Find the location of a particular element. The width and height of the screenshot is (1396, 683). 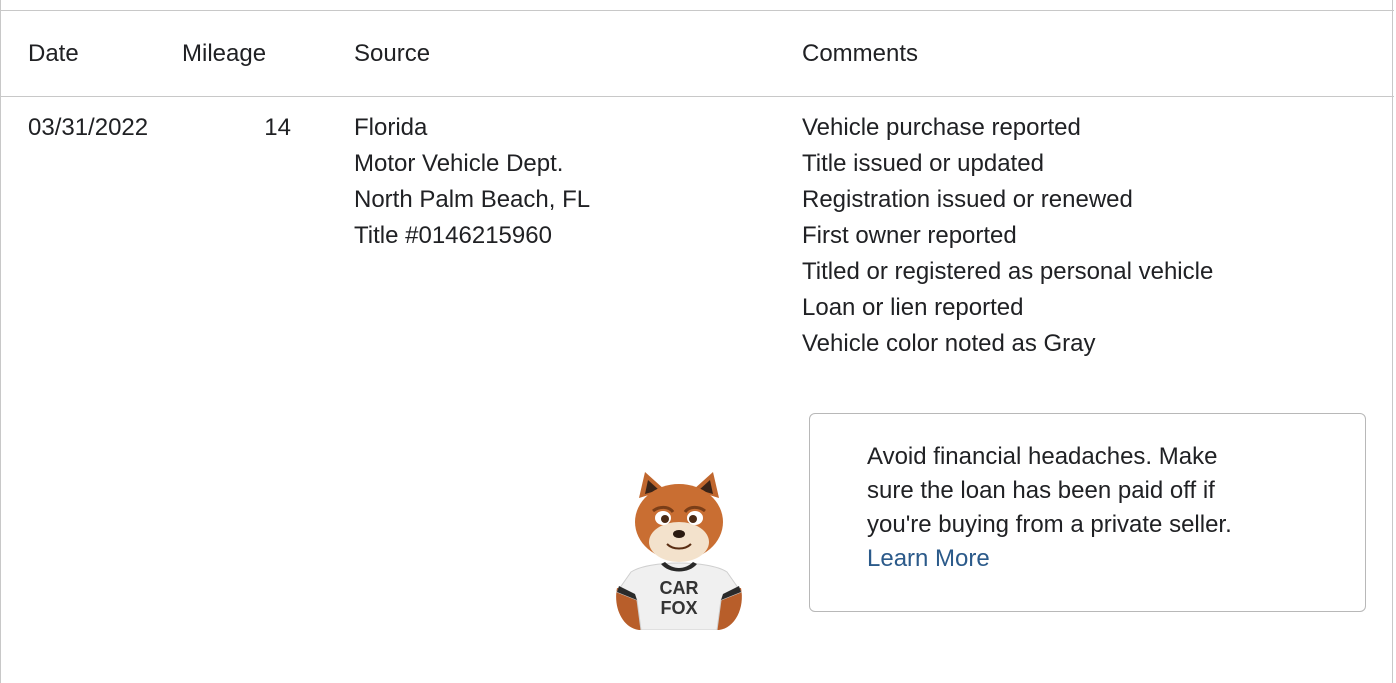

comment-line: First owner reported is located at coordinates (909, 235).